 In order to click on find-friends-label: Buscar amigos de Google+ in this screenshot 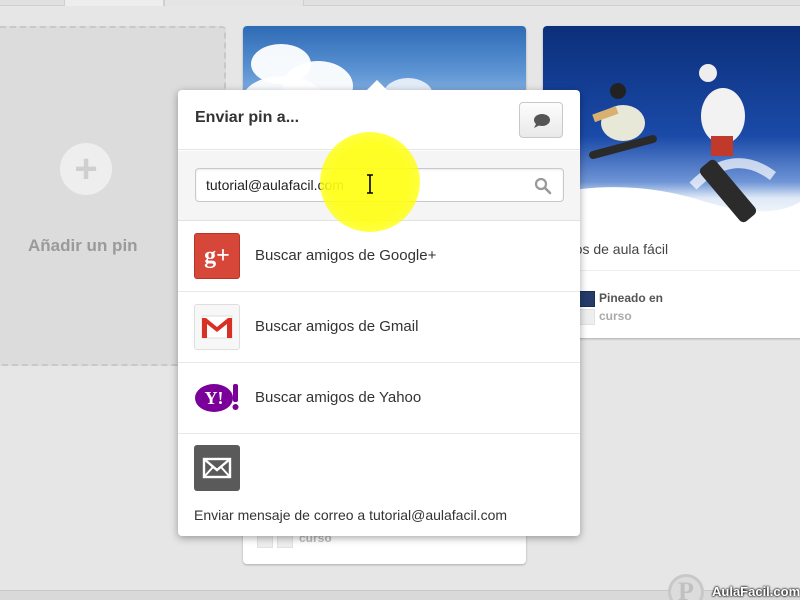, I will do `click(346, 255)`.